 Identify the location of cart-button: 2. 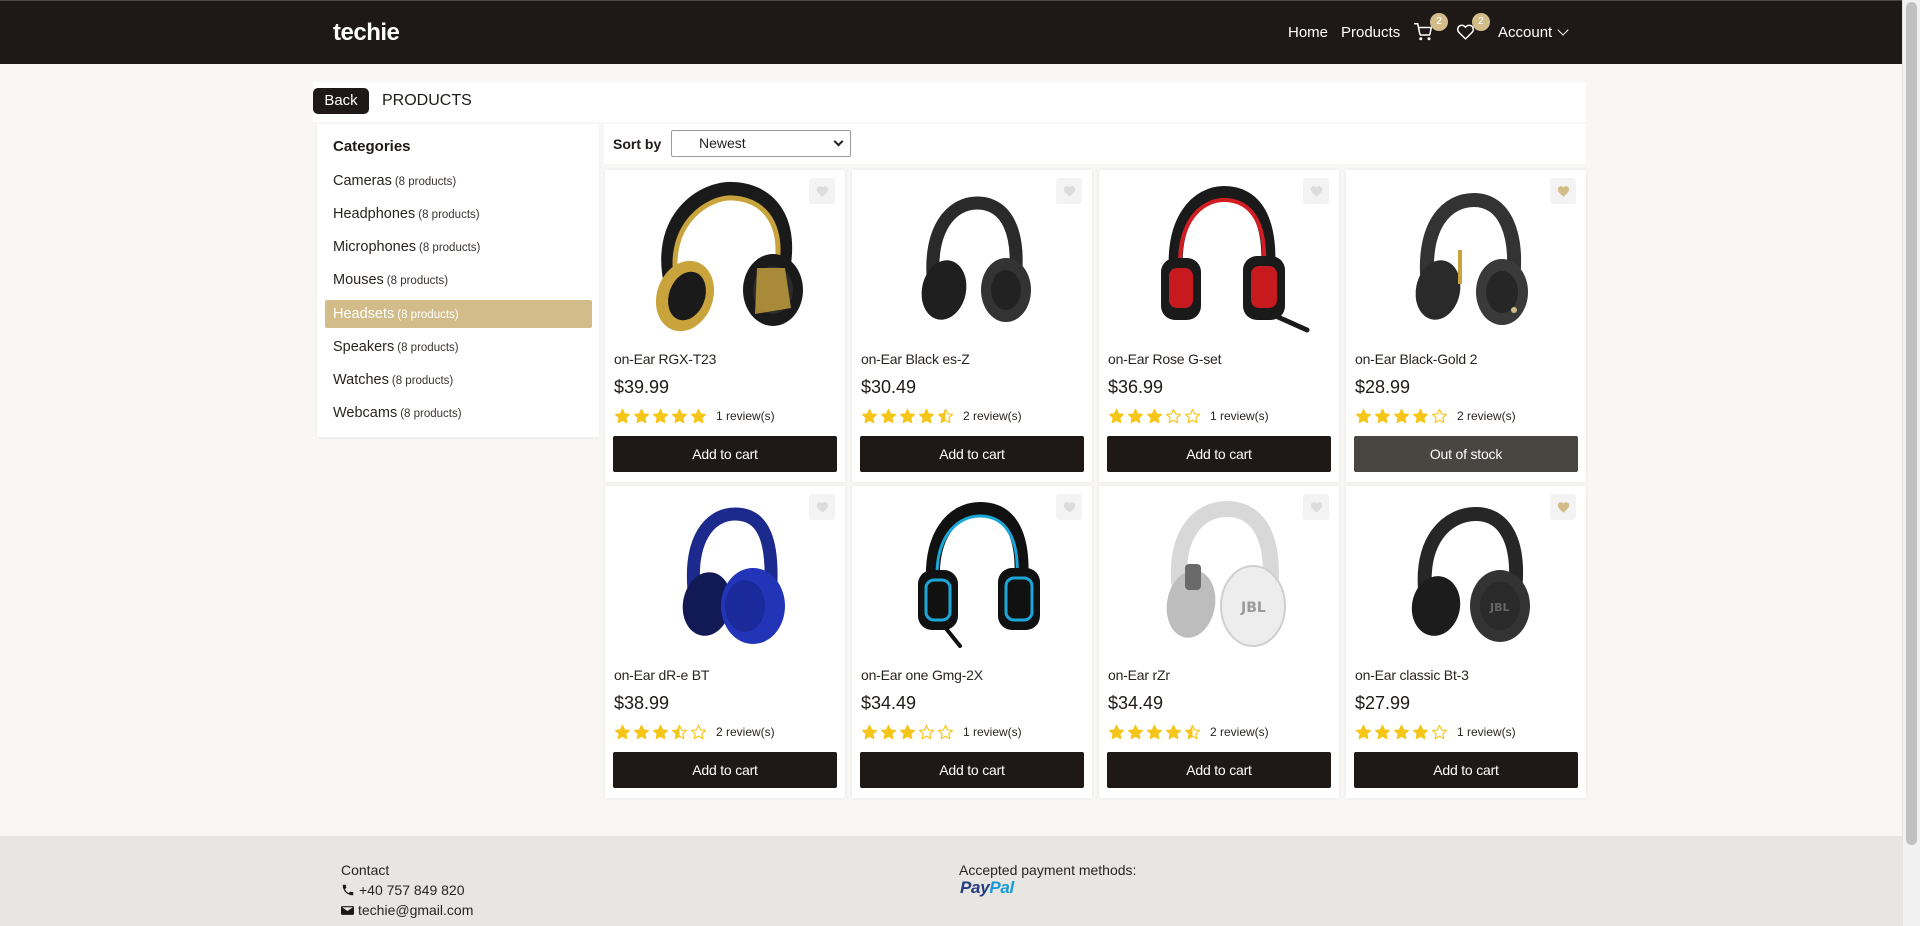
(1431, 28).